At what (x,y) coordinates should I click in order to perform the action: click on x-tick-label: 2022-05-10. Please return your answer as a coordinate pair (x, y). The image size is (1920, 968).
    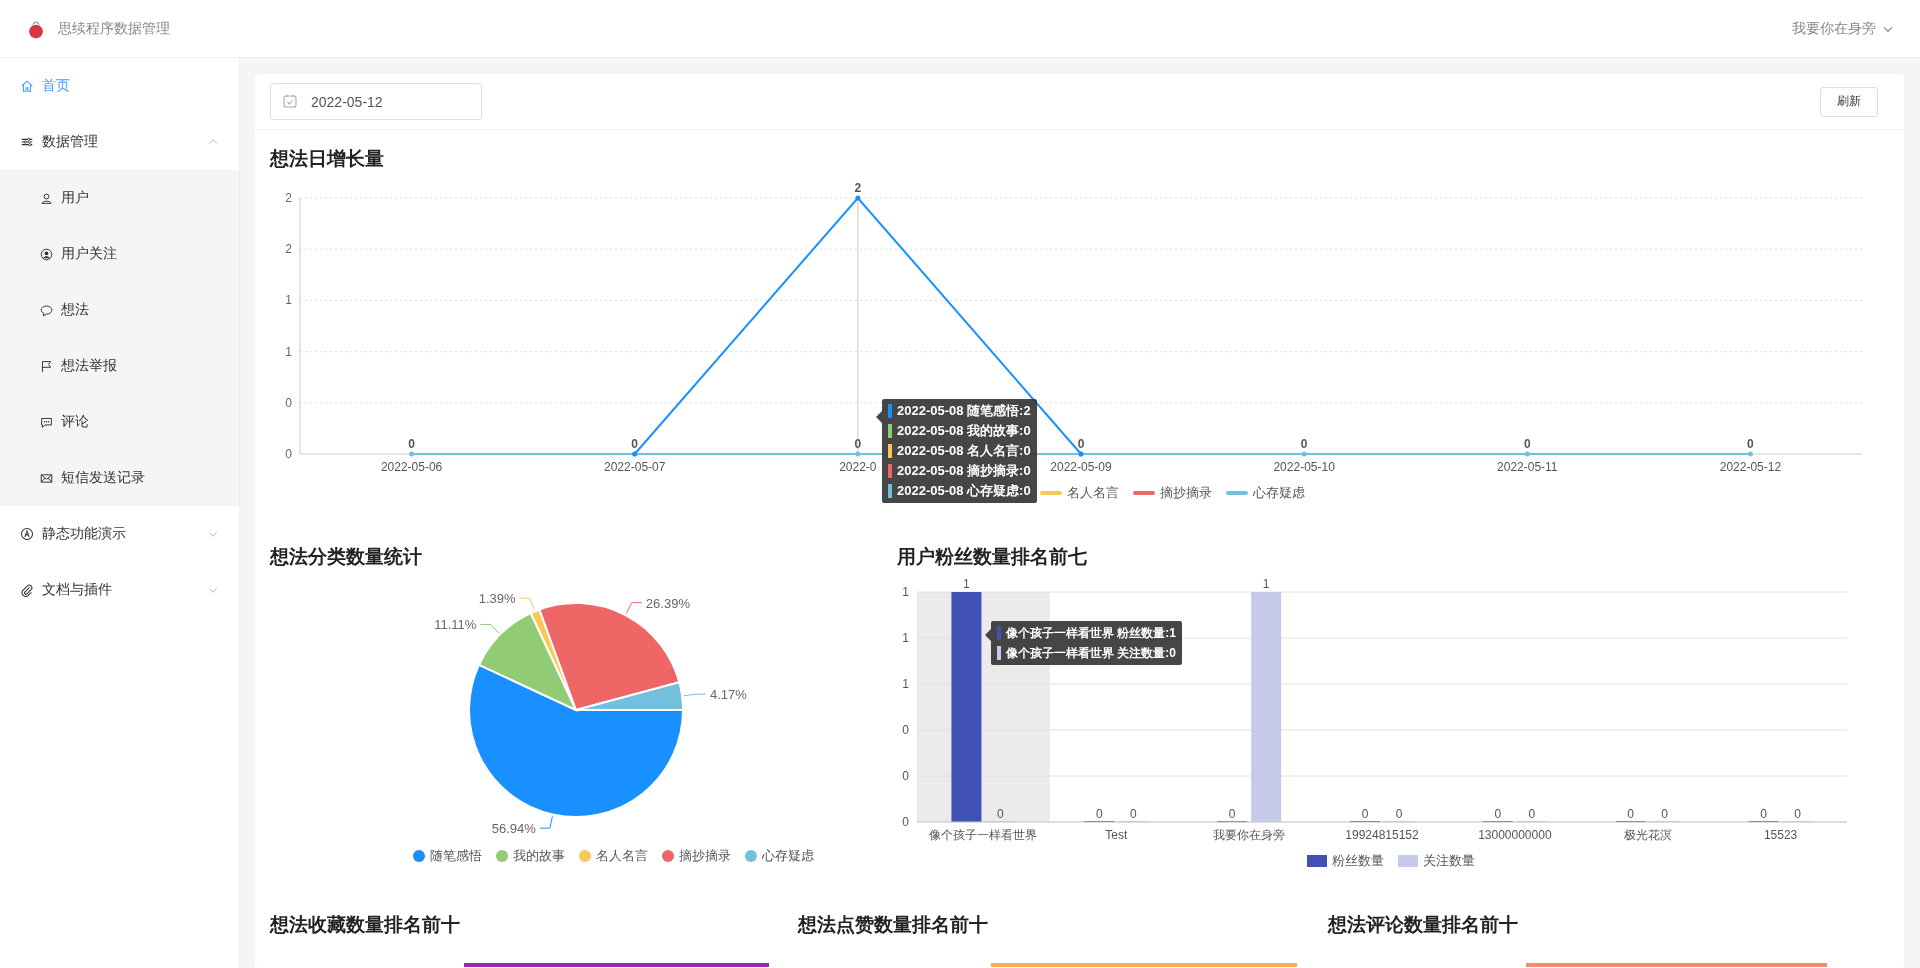
    Looking at the image, I should click on (1304, 467).